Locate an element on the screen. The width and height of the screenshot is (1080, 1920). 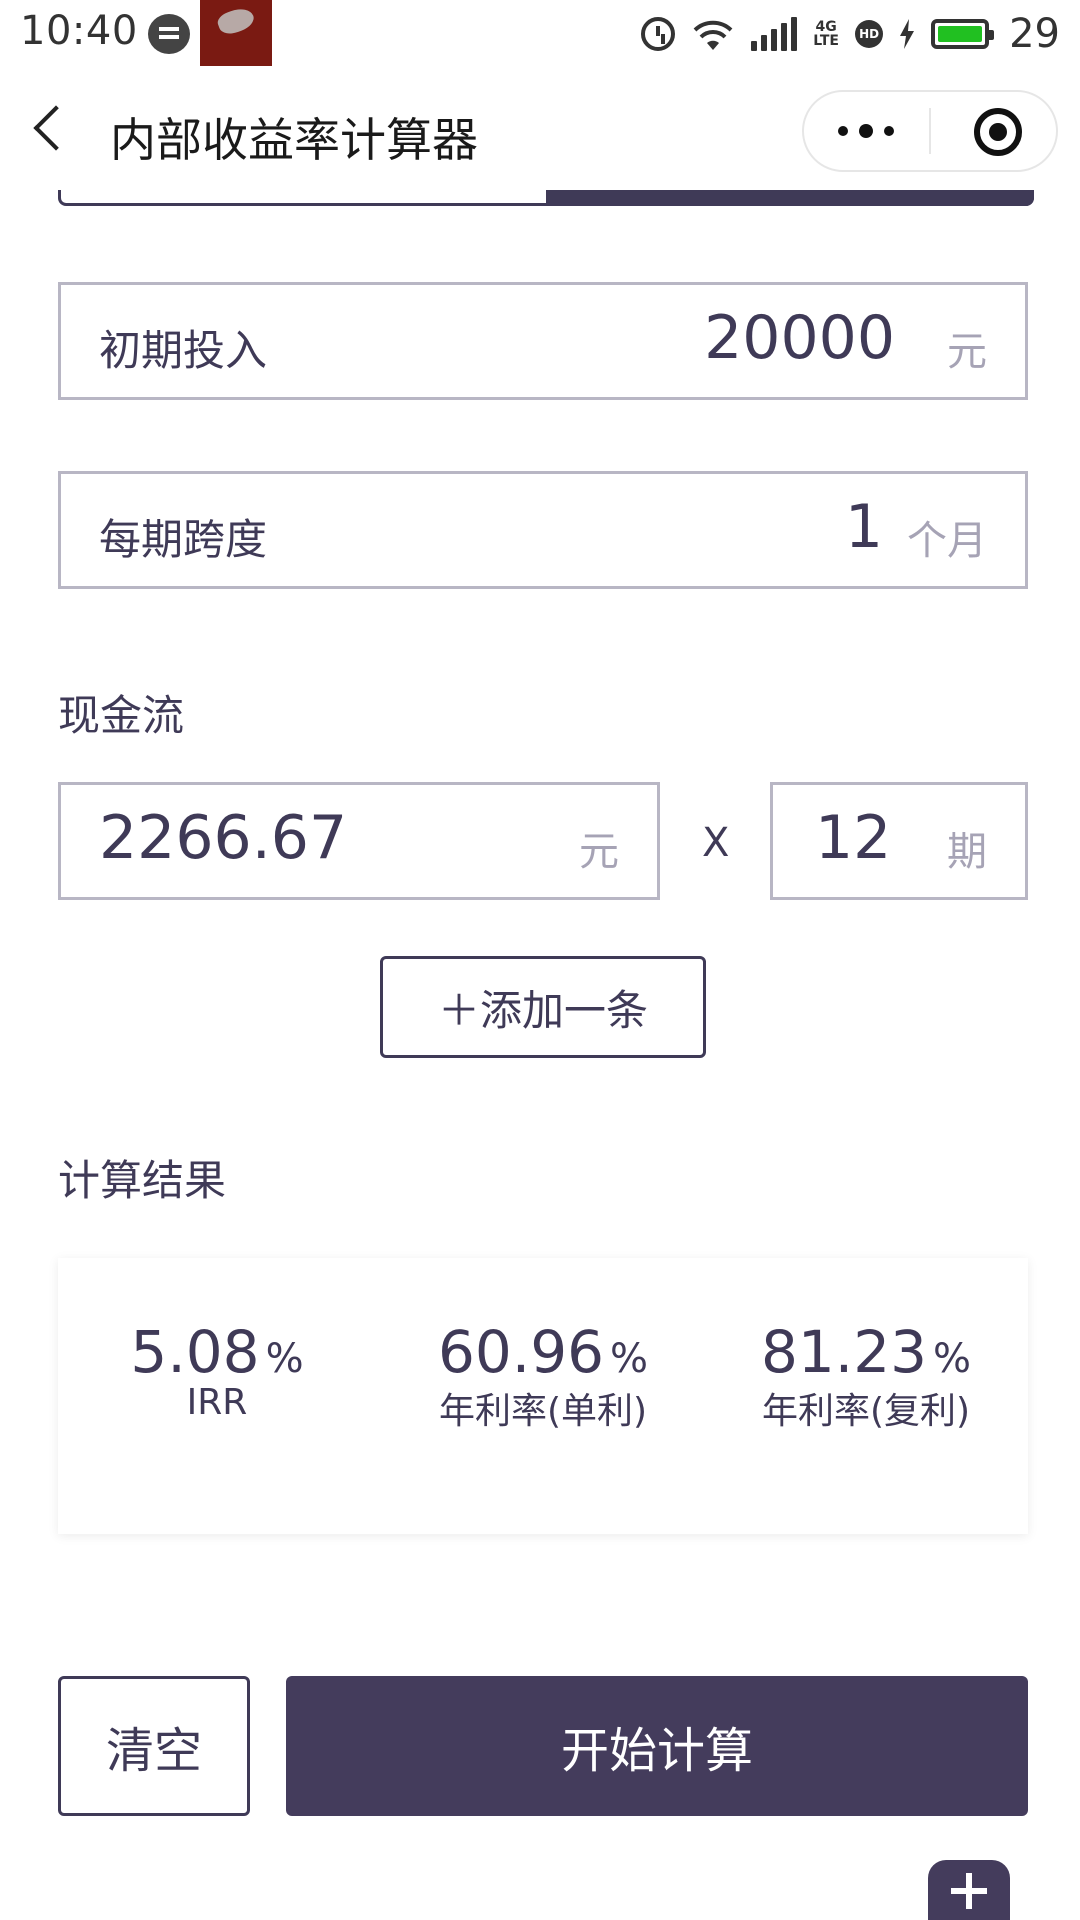
notification-thumbnail is located at coordinates (236, 33).